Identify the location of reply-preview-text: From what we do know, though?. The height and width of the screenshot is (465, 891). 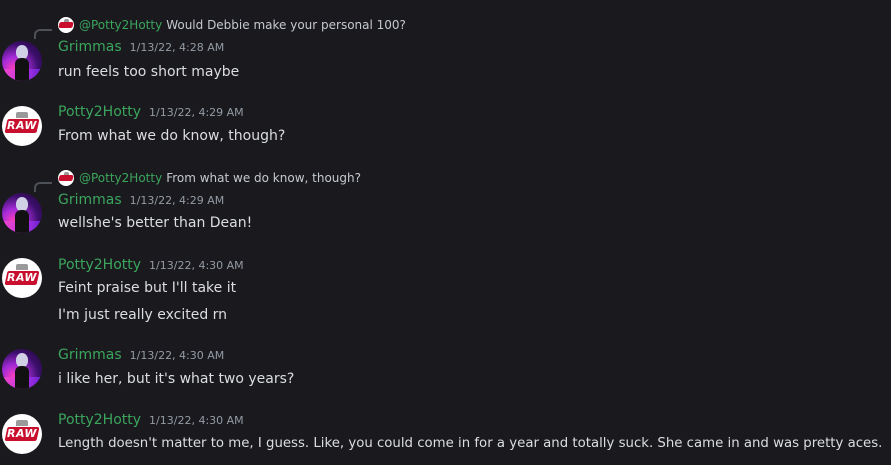
(263, 178).